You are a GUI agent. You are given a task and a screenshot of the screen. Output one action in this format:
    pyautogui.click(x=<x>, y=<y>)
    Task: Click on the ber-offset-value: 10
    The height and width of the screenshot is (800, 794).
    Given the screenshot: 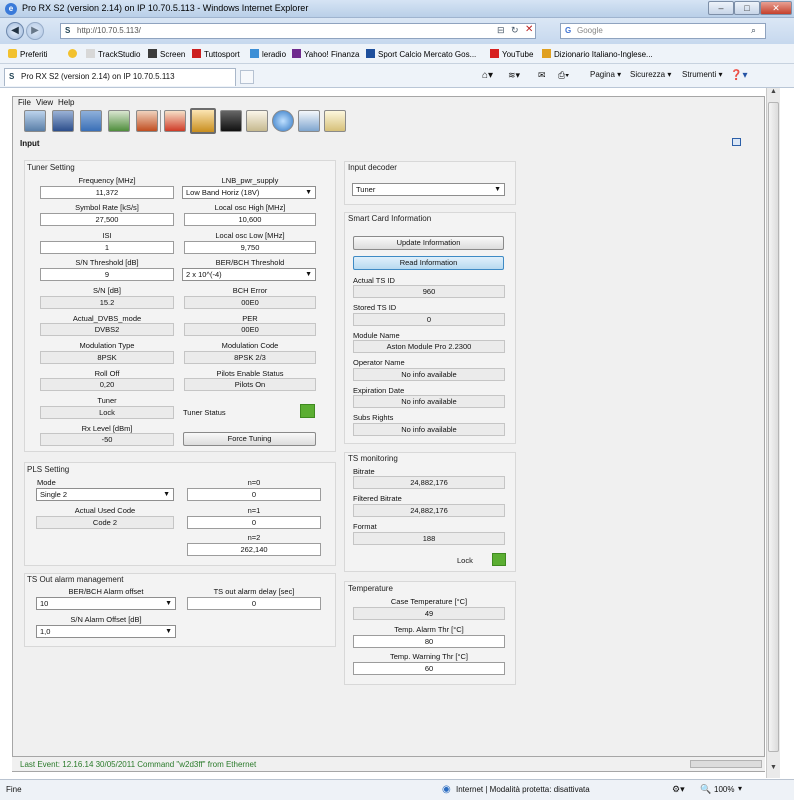 What is the action you would take?
    pyautogui.click(x=44, y=603)
    